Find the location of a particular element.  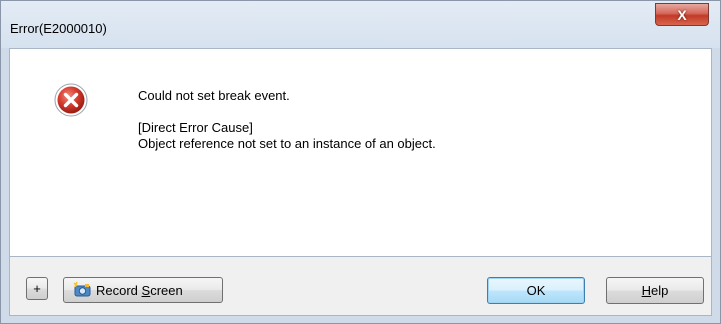

help-button: Help is located at coordinates (655, 290).